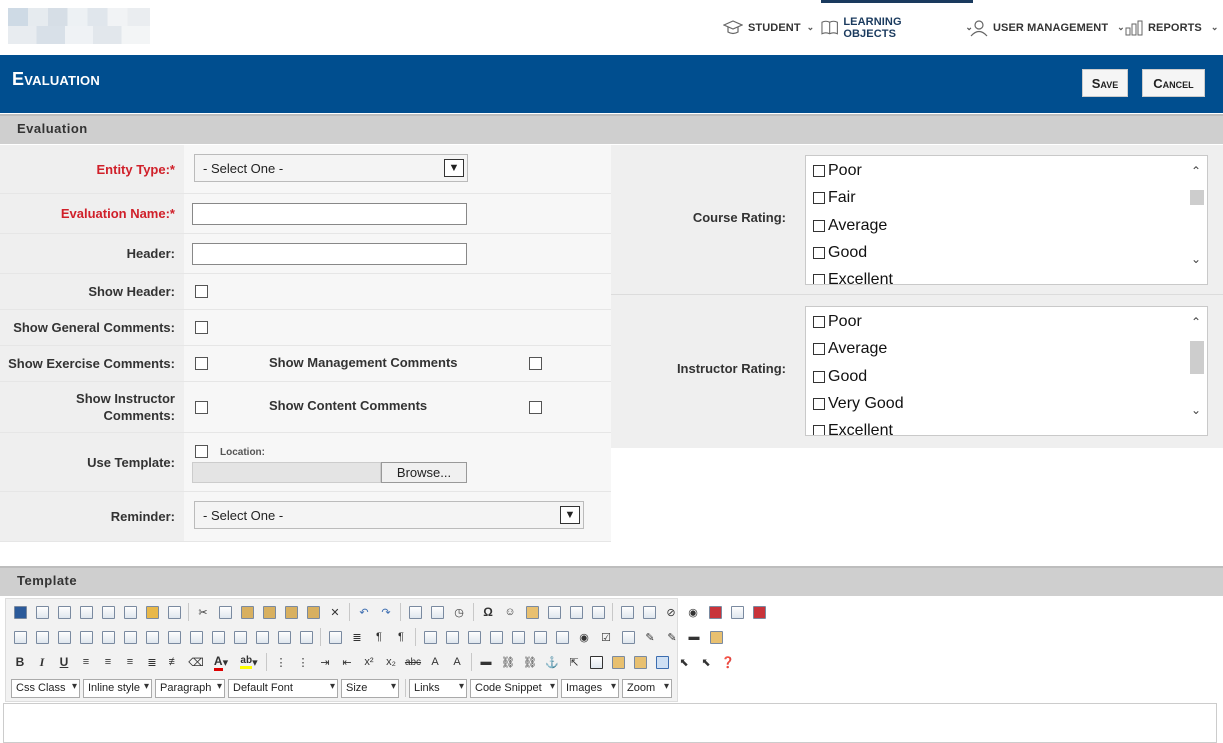 This screenshot has width=1223, height=743. I want to click on flash-icon: ⊘, so click(671, 612).